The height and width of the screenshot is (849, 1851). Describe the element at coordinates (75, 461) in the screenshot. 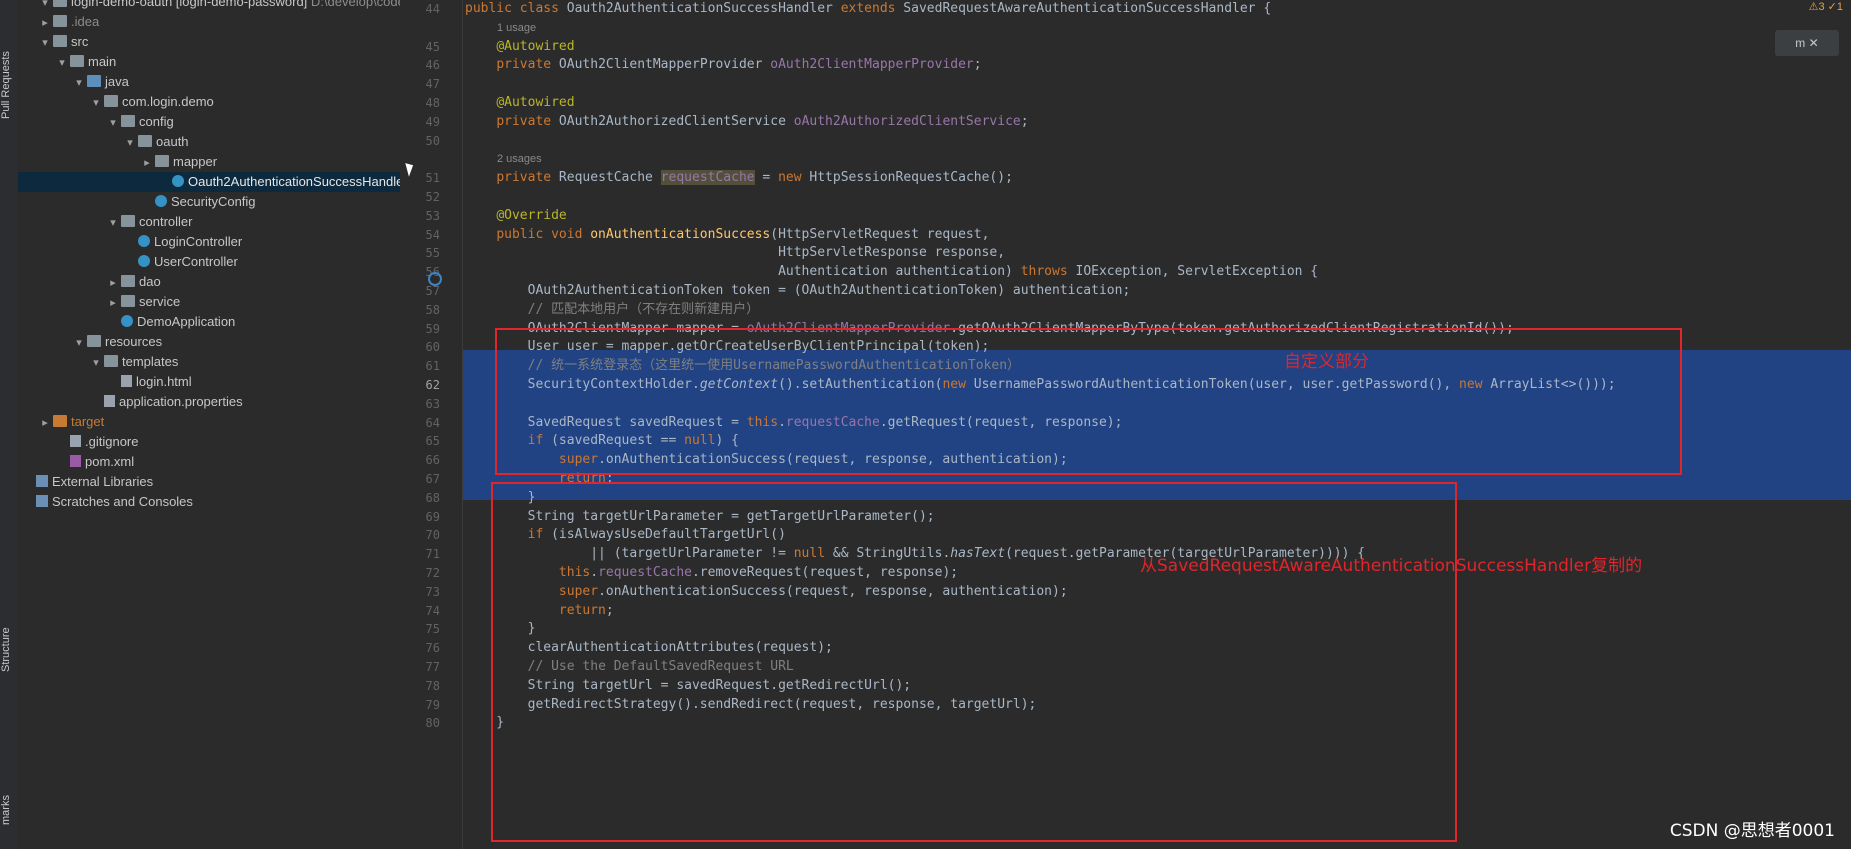

I see `xml-icon` at that location.